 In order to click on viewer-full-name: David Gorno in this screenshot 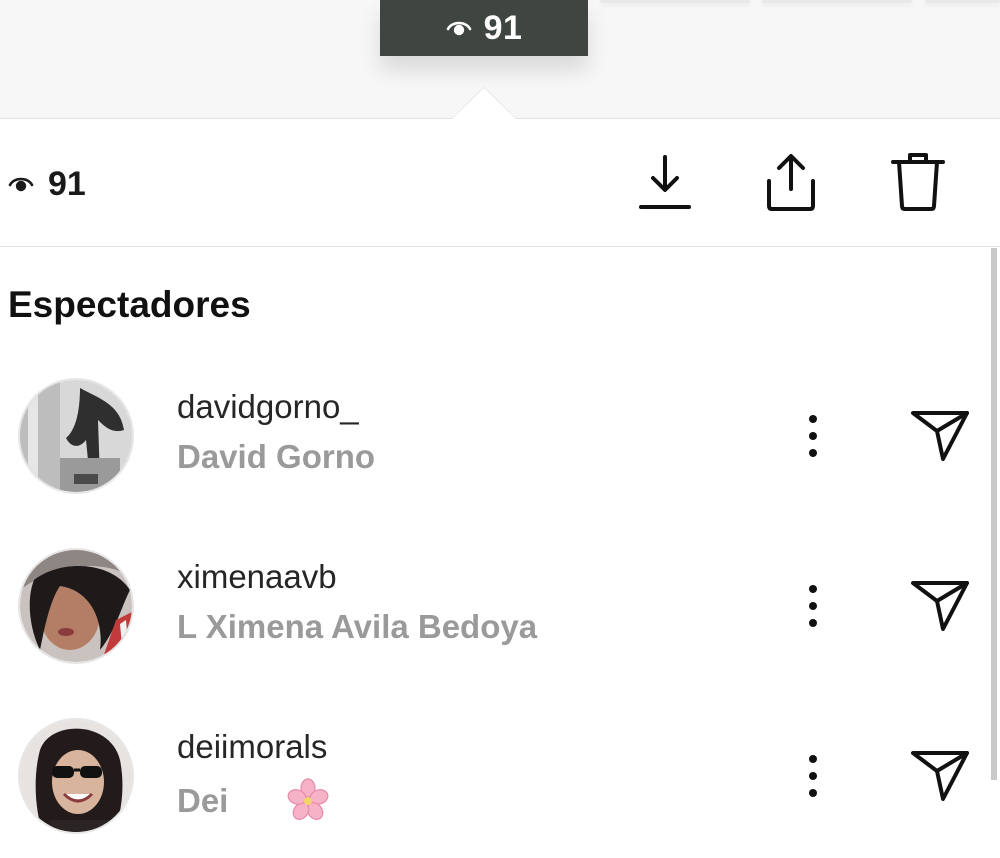, I will do `click(276, 457)`.